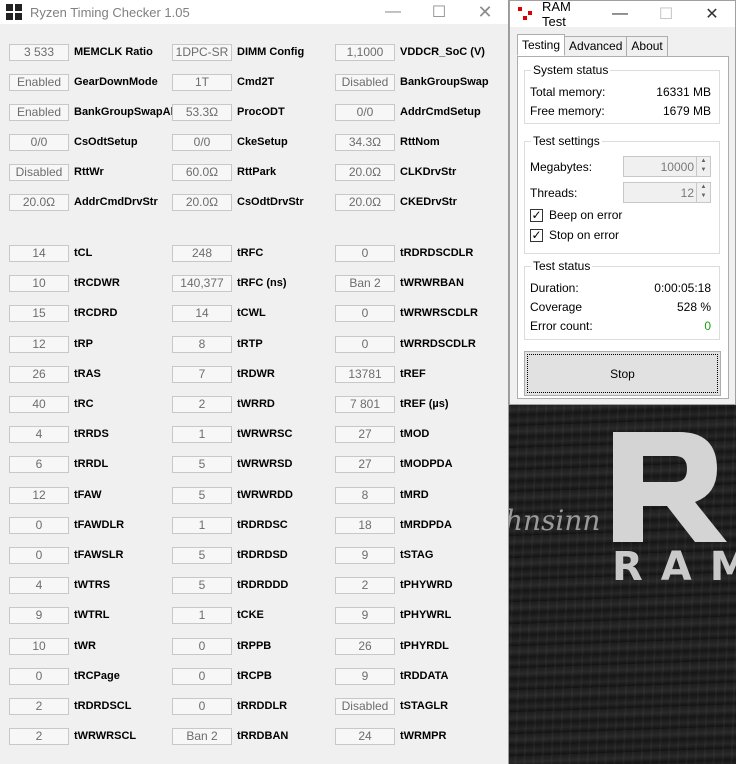 Image resolution: width=736 pixels, height=764 pixels. What do you see at coordinates (254, 12) in the screenshot?
I see `rtc-titlebar: Ryzen Timing Checker 1.05 — ☐ ✕` at bounding box center [254, 12].